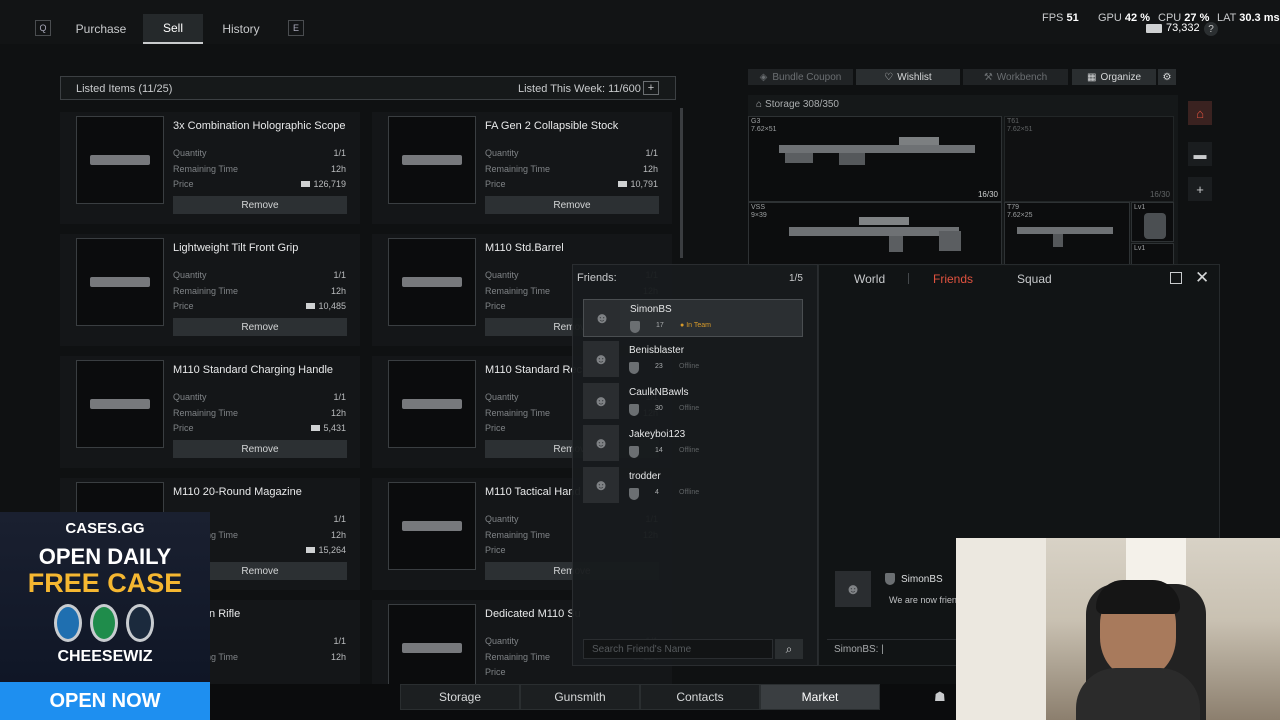  What do you see at coordinates (820, 697) in the screenshot?
I see `nav-market: Market` at bounding box center [820, 697].